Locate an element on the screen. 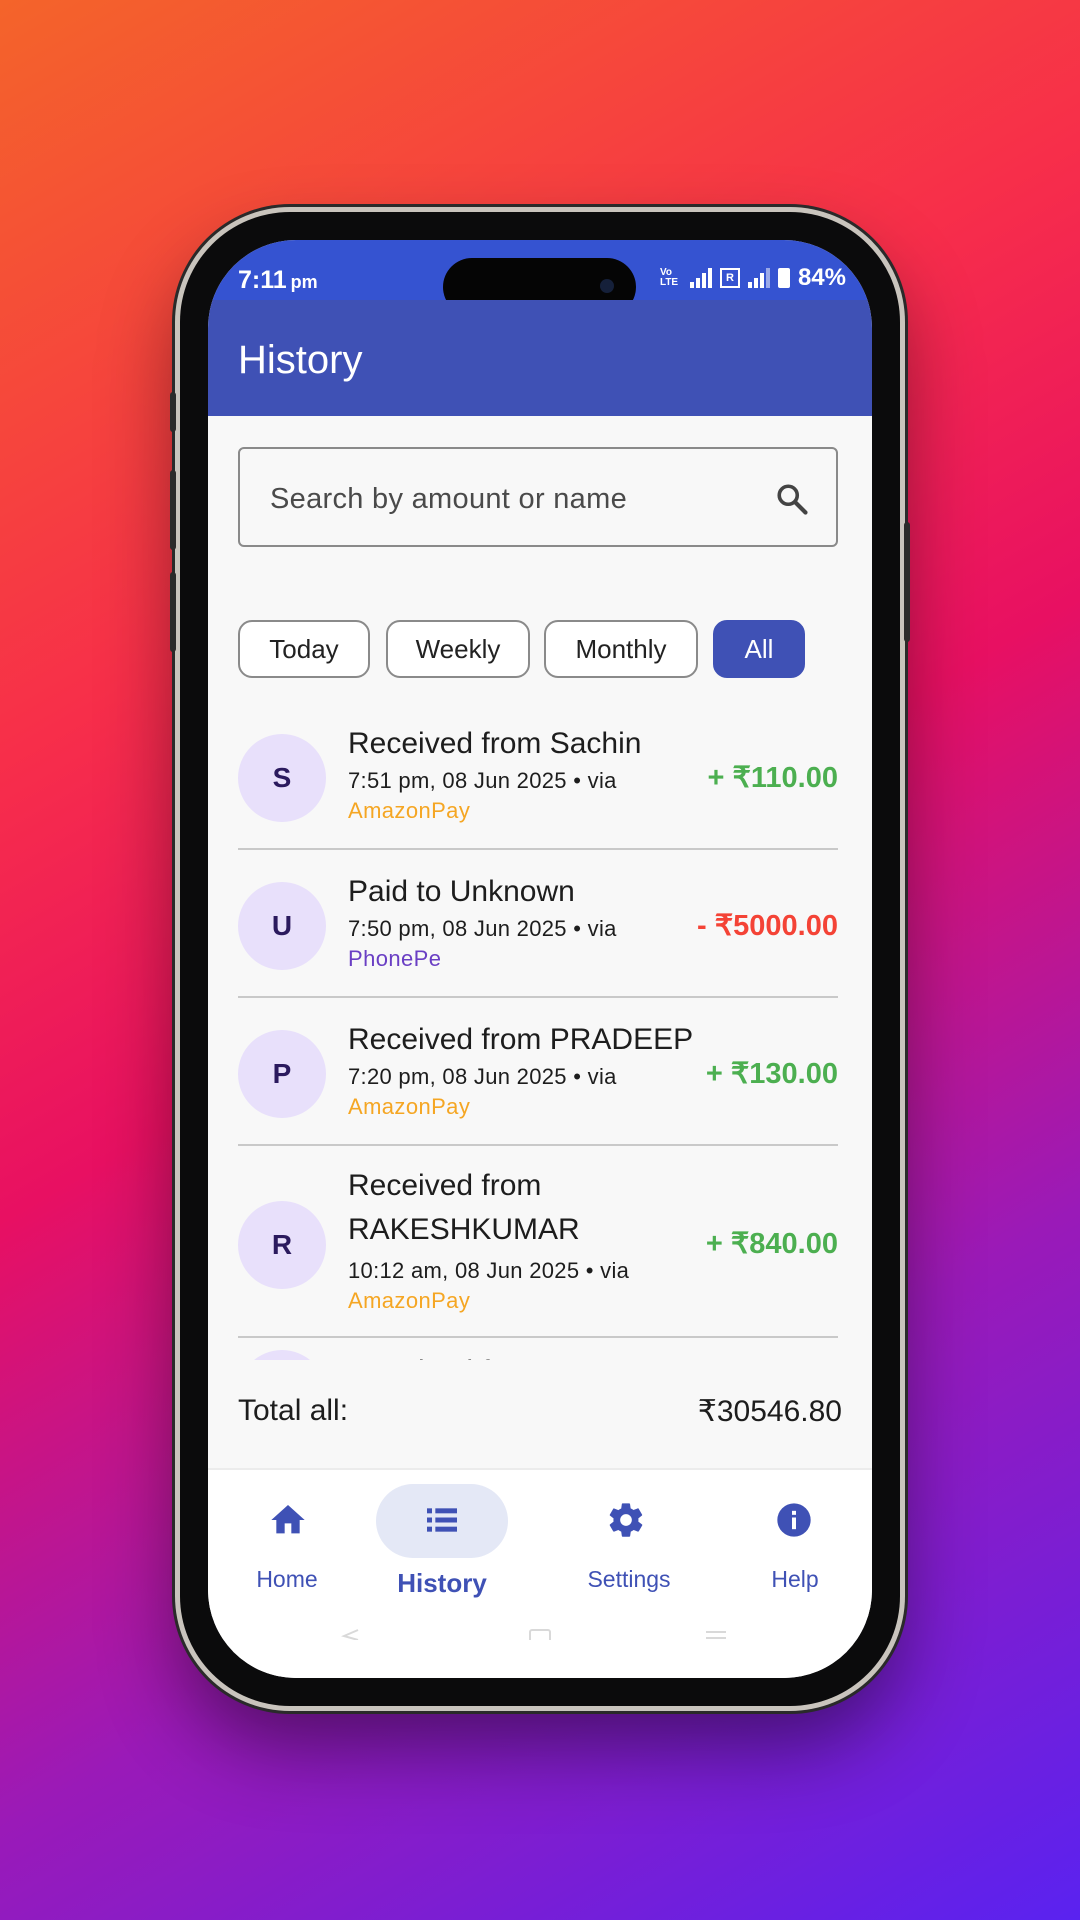  info-icon is located at coordinates (794, 1520).